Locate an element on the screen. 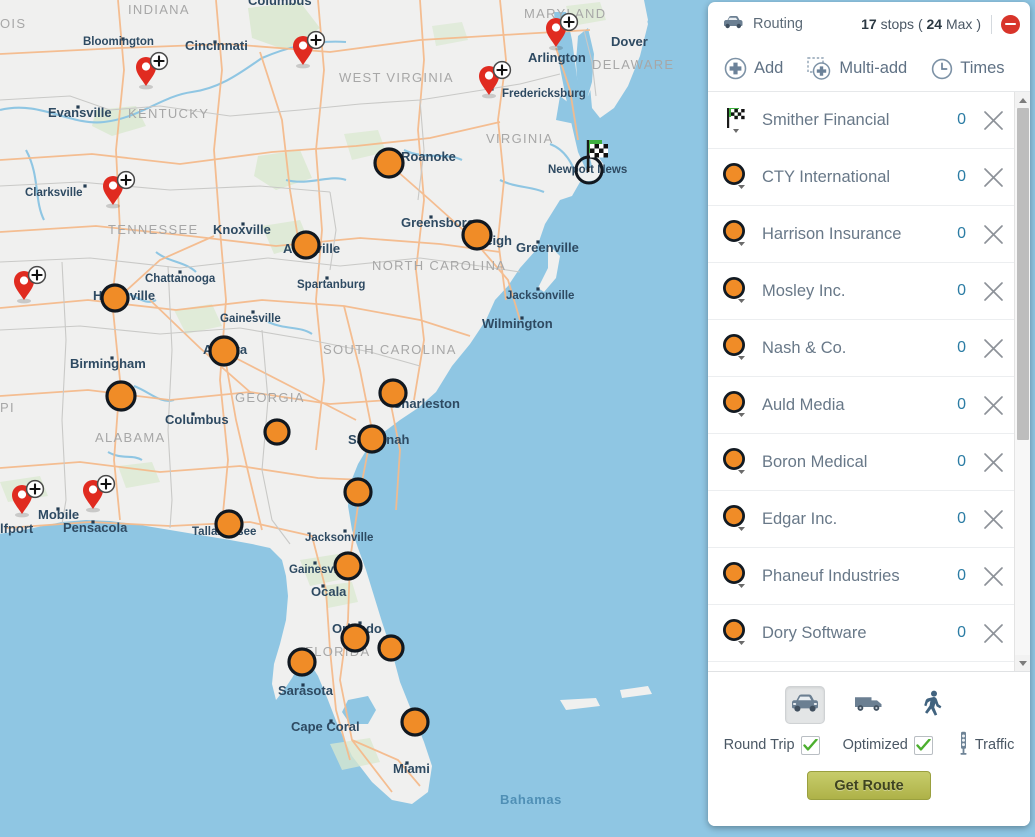  round-trip-label: Round Trip is located at coordinates (759, 745).